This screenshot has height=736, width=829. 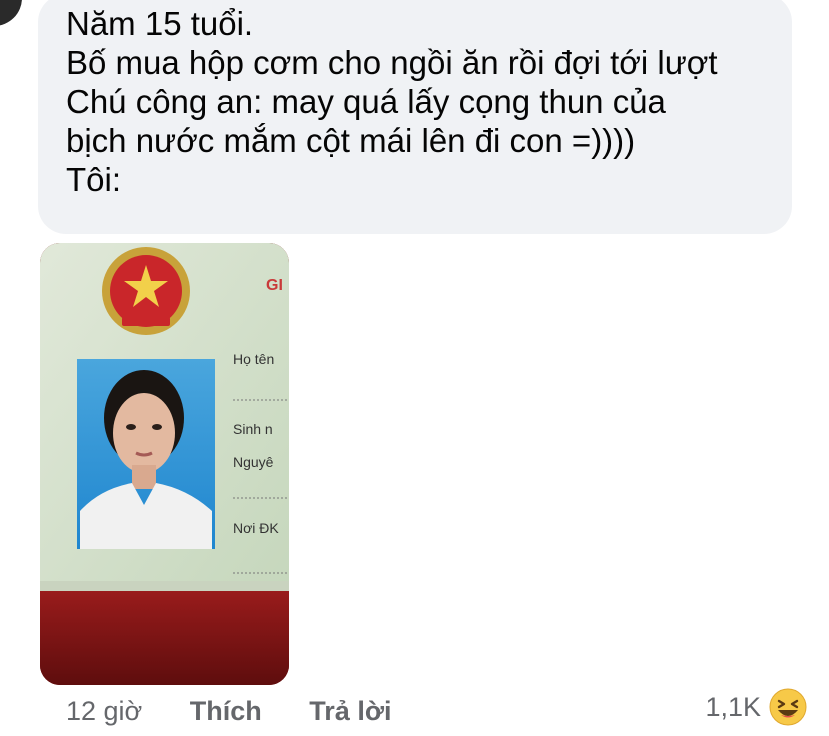 What do you see at coordinates (274, 285) in the screenshot?
I see `card-header-text: GI` at bounding box center [274, 285].